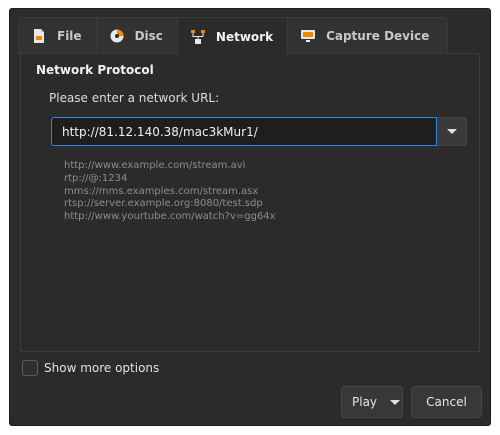 Image resolution: width=500 pixels, height=435 pixels. Describe the element at coordinates (198, 37) in the screenshot. I see `network-icon` at that location.